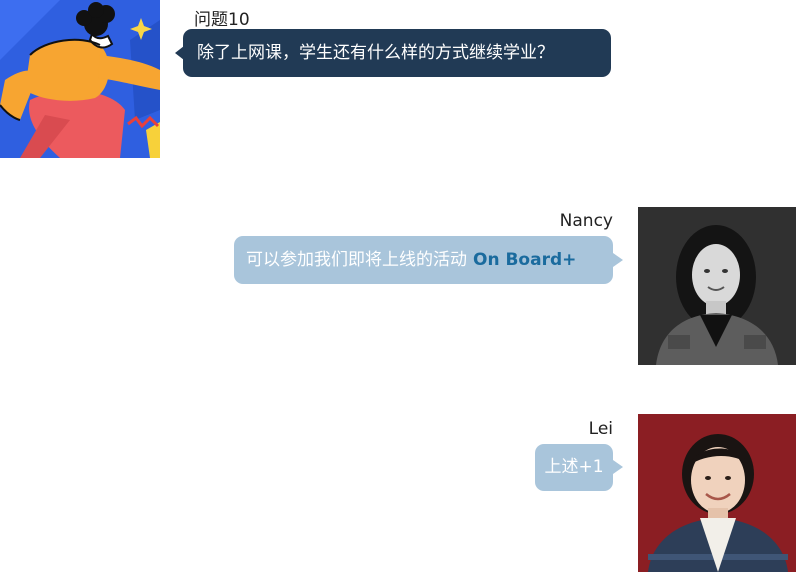 The width and height of the screenshot is (800, 576). I want to click on reply-bubble-nancy: 可以参加我们即将上线的活动 On Board+, so click(423, 260).